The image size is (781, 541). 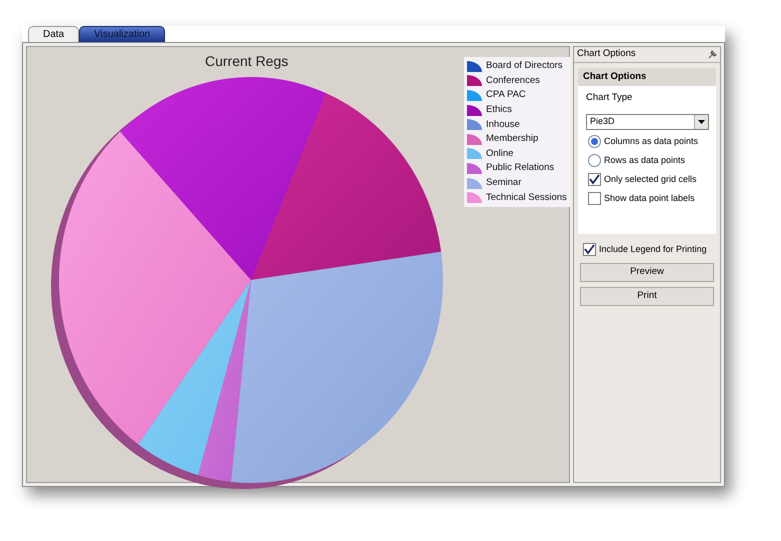 I want to click on dropdown-arrow-icon, so click(x=701, y=122).